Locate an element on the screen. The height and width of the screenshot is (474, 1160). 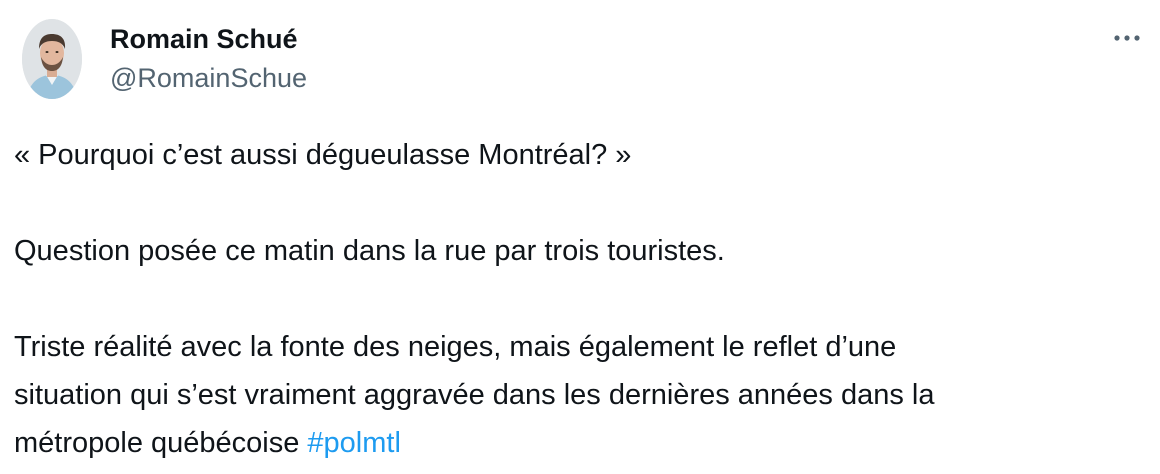
avatar-photo is located at coordinates (52, 59).